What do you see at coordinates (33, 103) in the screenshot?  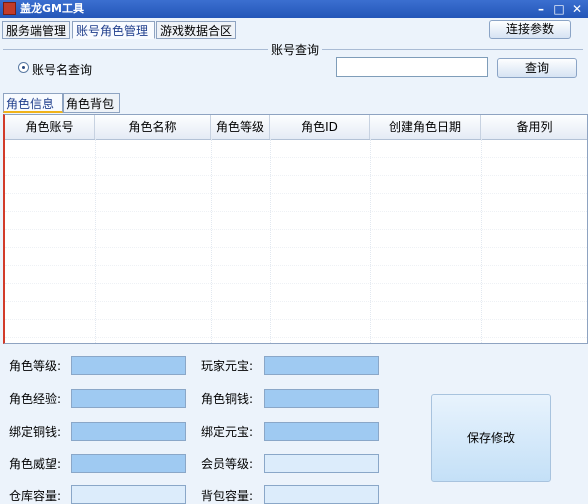 I see `tab-role-info: 角色信息` at bounding box center [33, 103].